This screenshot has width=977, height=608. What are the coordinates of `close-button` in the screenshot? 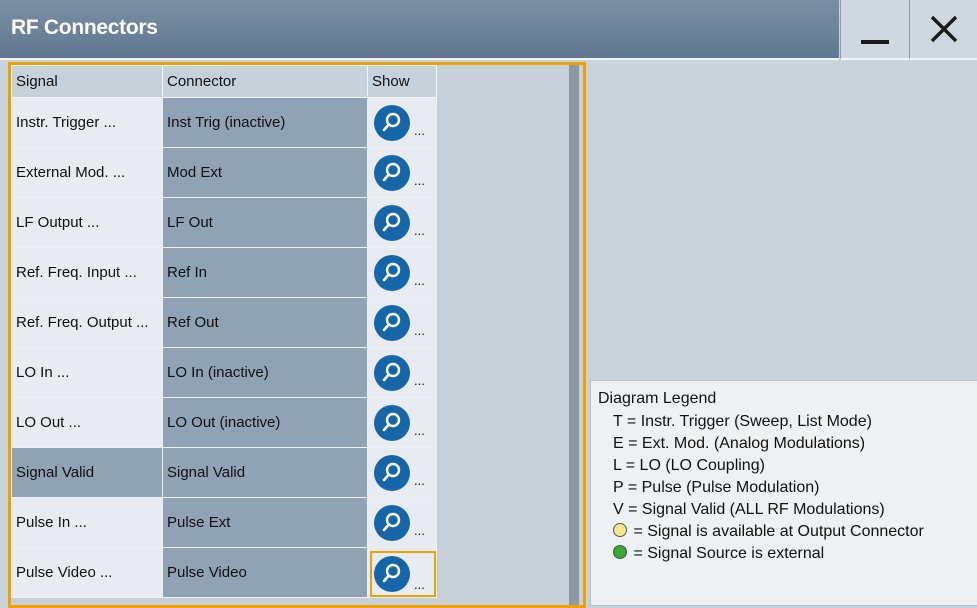 It's located at (943, 30).